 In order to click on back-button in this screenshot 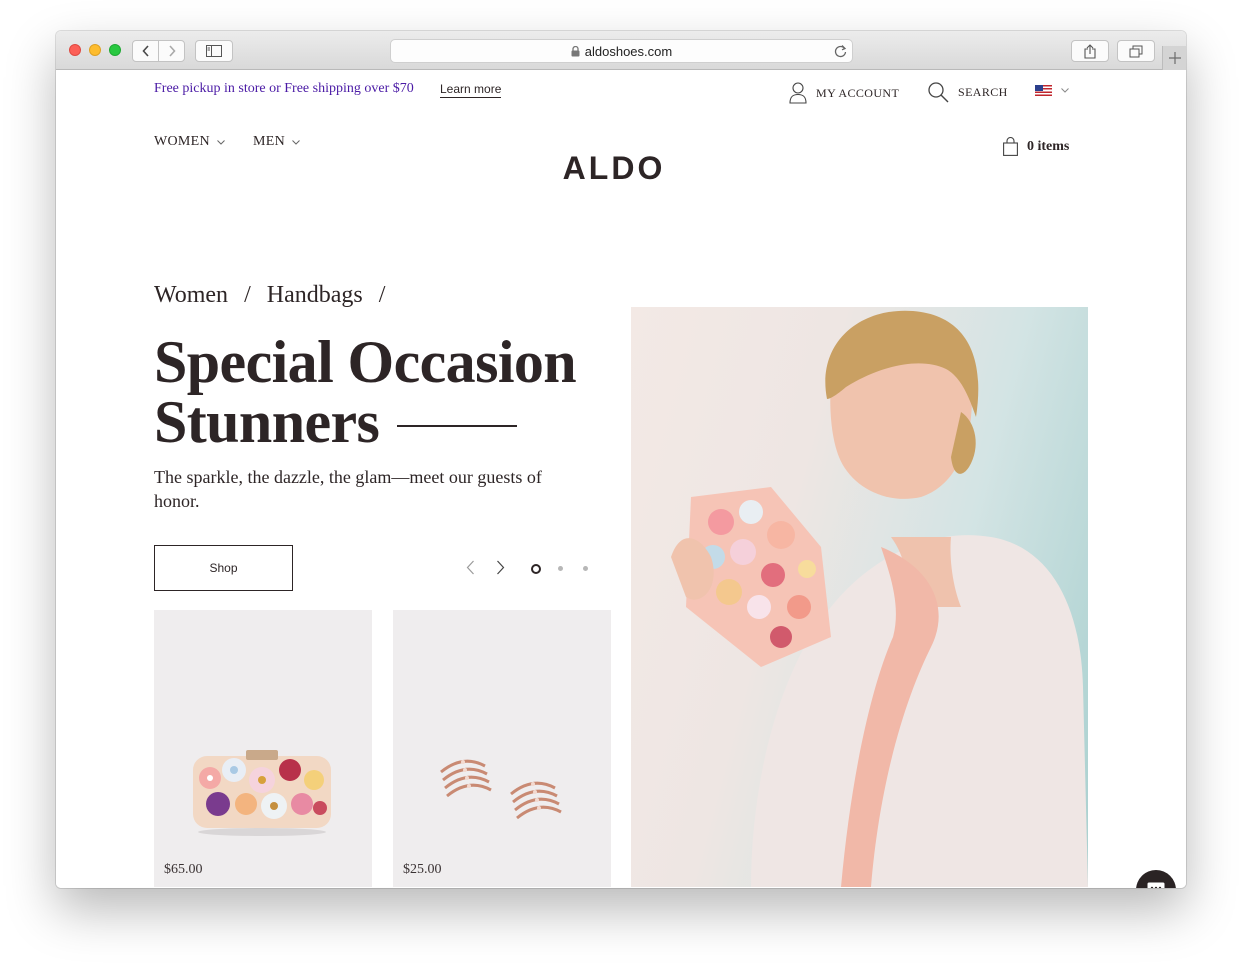, I will do `click(145, 51)`.